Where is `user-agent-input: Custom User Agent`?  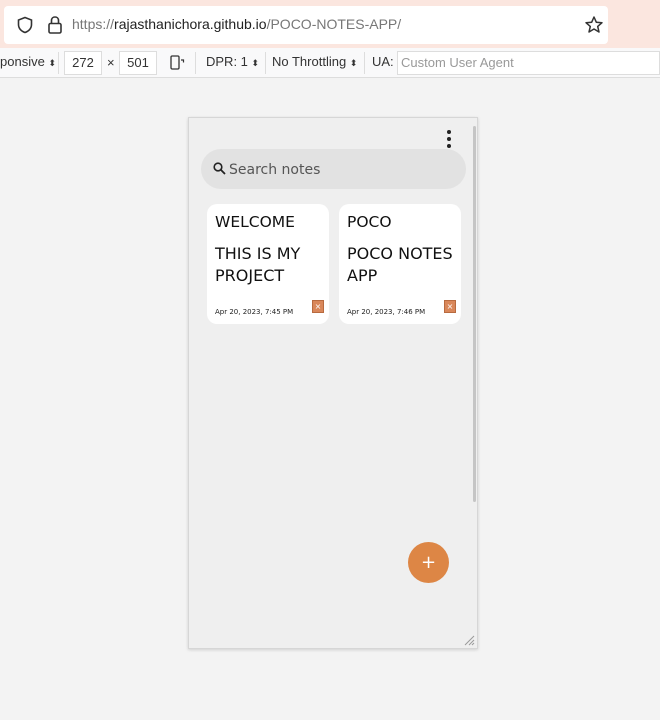 user-agent-input: Custom User Agent is located at coordinates (528, 63).